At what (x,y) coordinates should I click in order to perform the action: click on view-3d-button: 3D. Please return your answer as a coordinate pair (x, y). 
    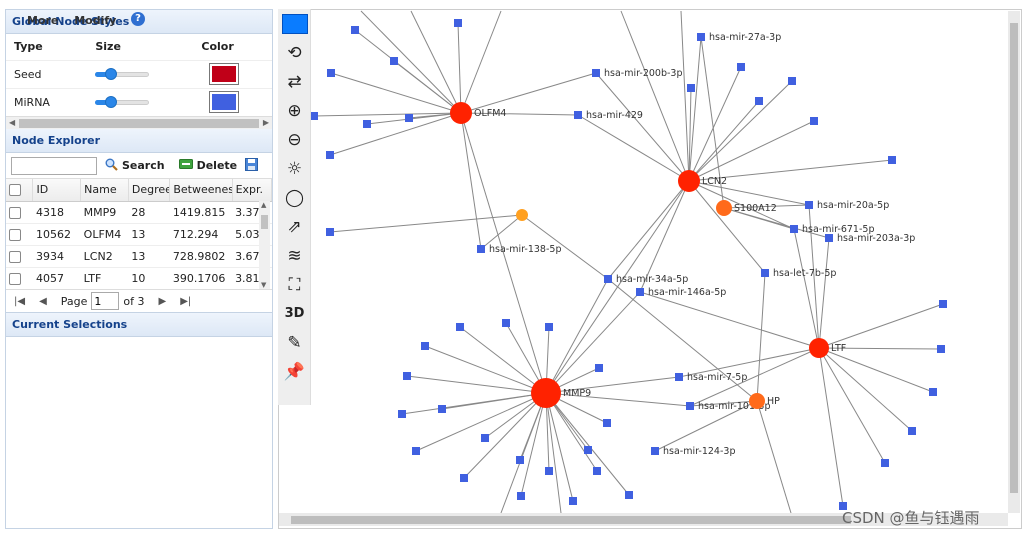
    Looking at the image, I should click on (294, 313).